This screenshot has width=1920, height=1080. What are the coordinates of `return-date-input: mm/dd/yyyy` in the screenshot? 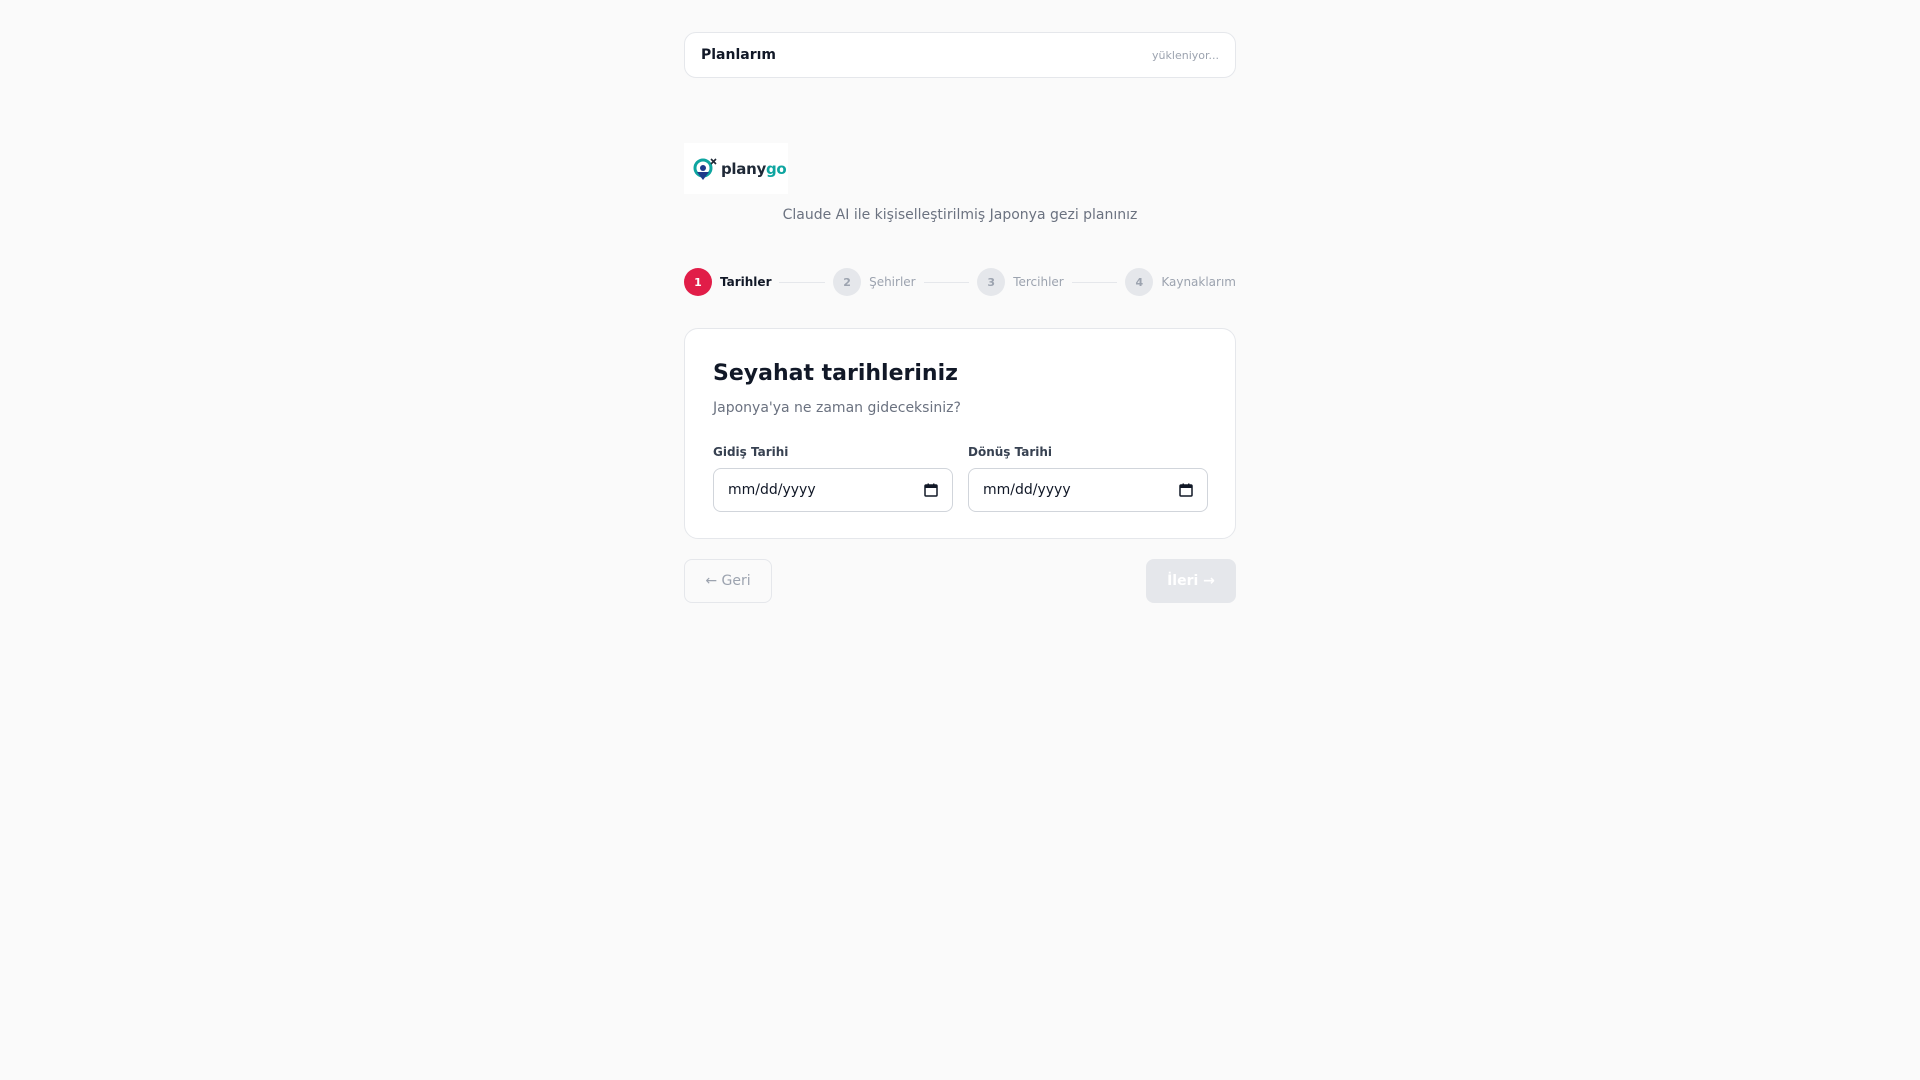 It's located at (1088, 490).